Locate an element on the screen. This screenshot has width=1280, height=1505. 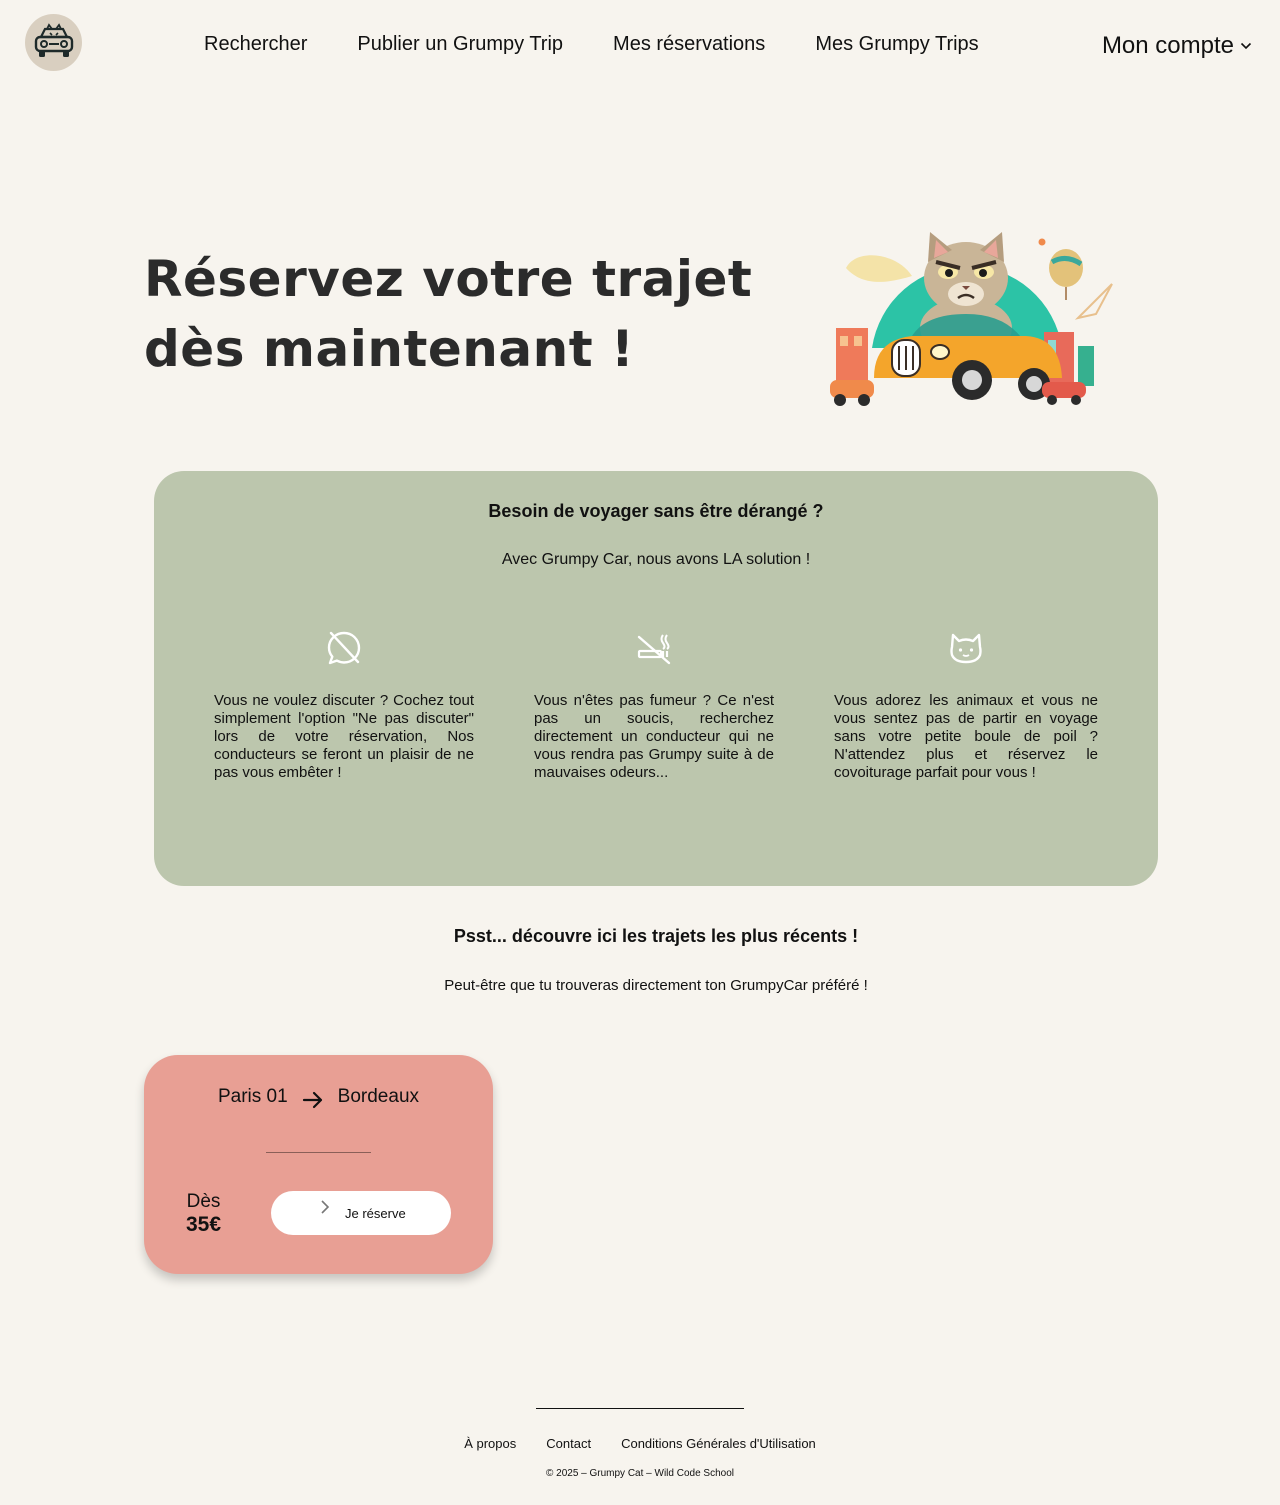
footer-link-contact: Contact is located at coordinates (568, 1443).